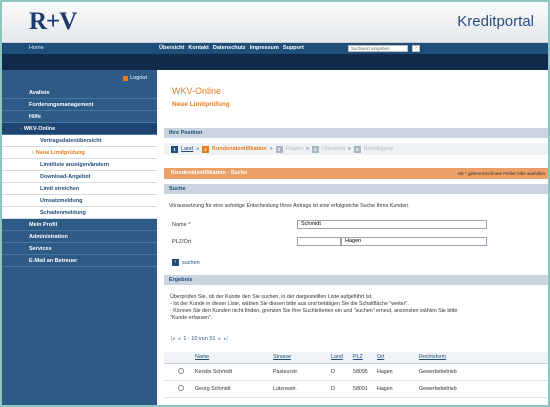 The height and width of the screenshot is (407, 550). Describe the element at coordinates (239, 149) in the screenshot. I see `step-label: Kundenidentifikation` at that location.